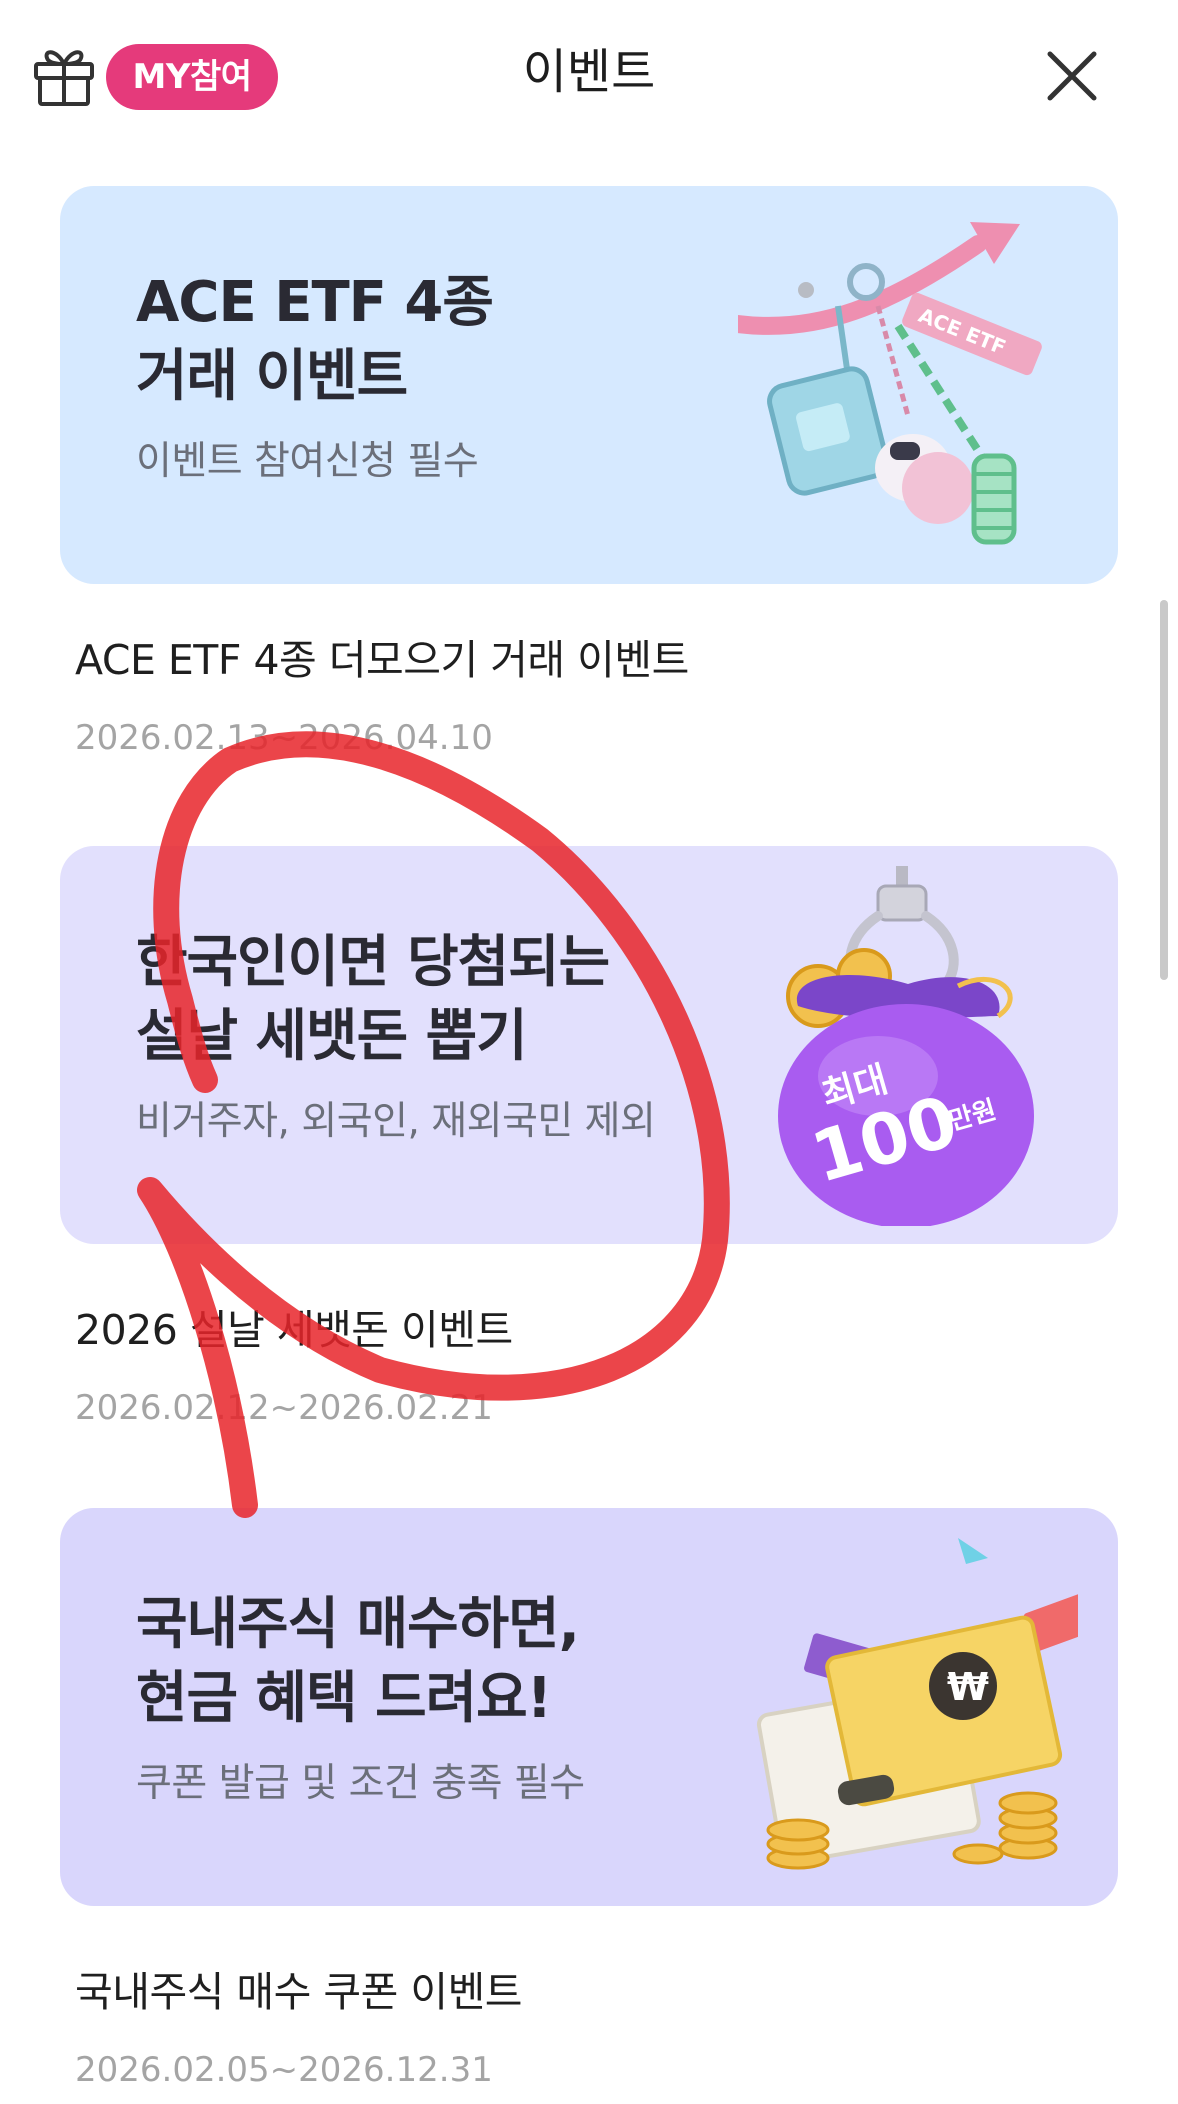 The width and height of the screenshot is (1178, 2104). What do you see at coordinates (307, 461) in the screenshot?
I see `banner-subtitle: 이벤트 참여신청 필수` at bounding box center [307, 461].